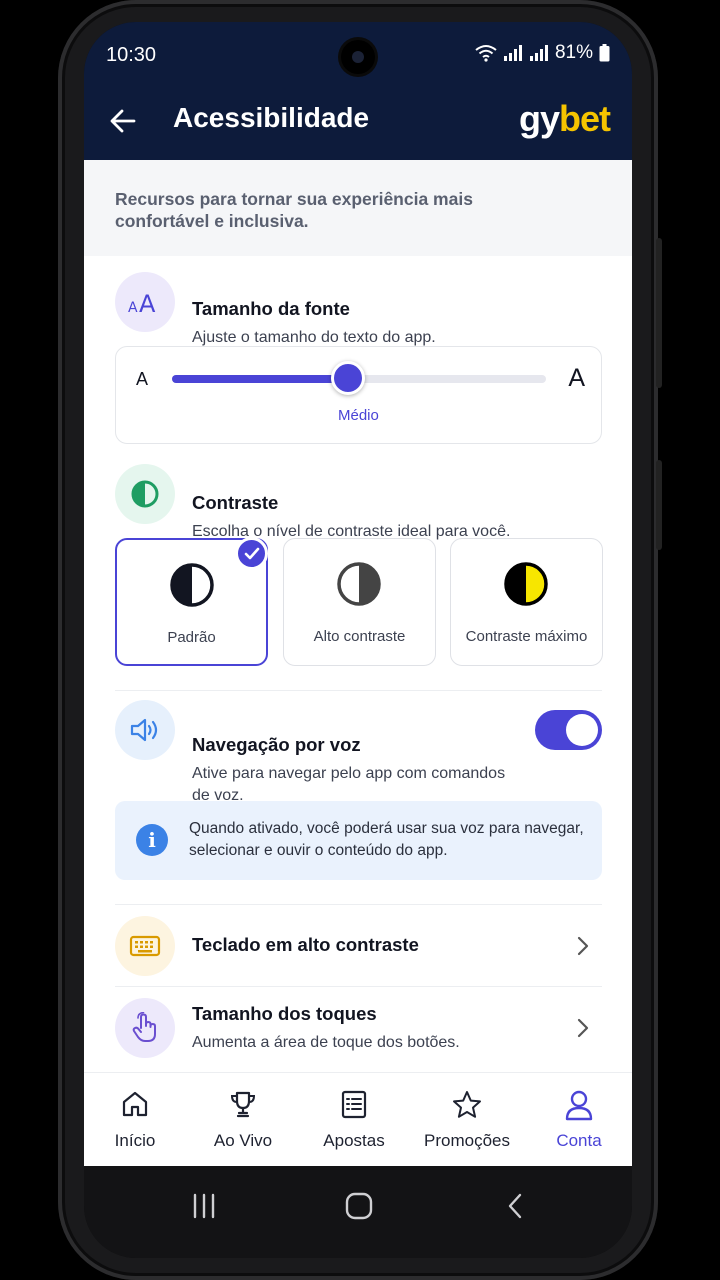 This screenshot has width=720, height=1280. I want to click on back-button-icon, so click(515, 1206).